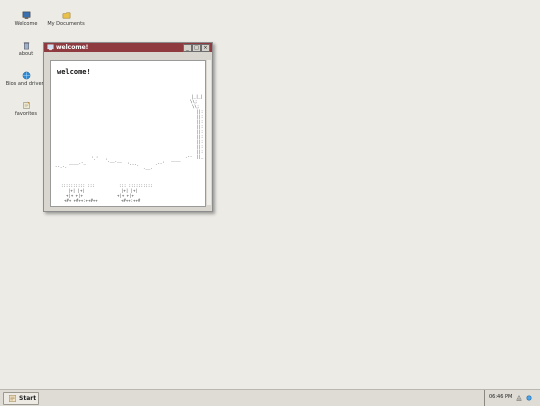 This screenshot has width=540, height=406. What do you see at coordinates (28, 398) in the screenshot?
I see `start-label: Start` at bounding box center [28, 398].